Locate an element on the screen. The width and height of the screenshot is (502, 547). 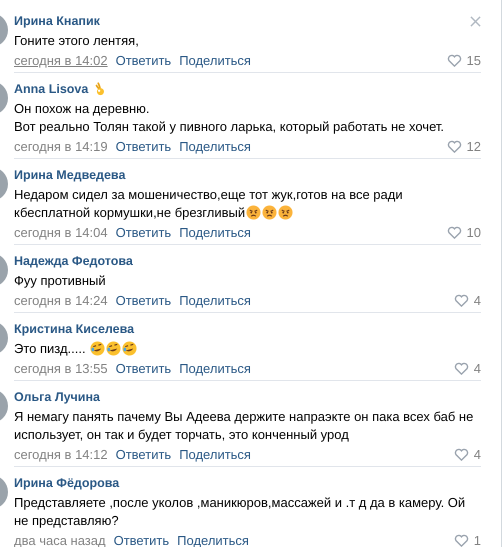
author-link: Ирина Фёдорова is located at coordinates (67, 483).